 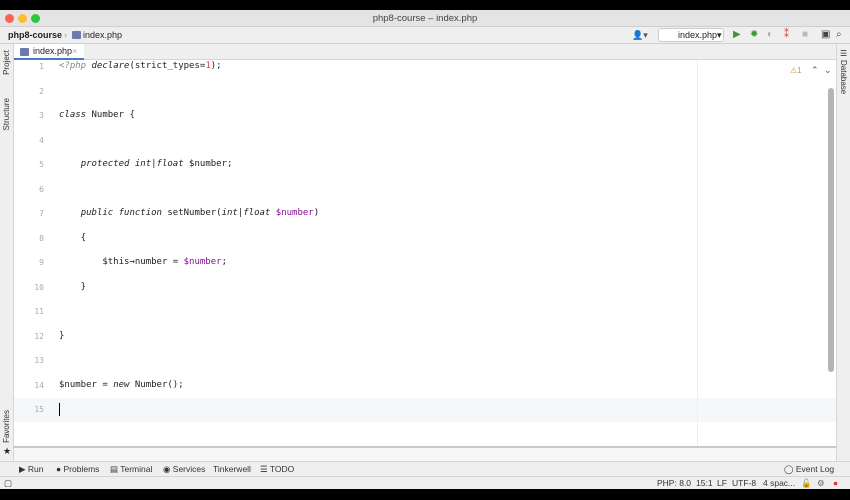 What do you see at coordinates (839, 35) in the screenshot?
I see `search-icon: ⌕` at bounding box center [839, 35].